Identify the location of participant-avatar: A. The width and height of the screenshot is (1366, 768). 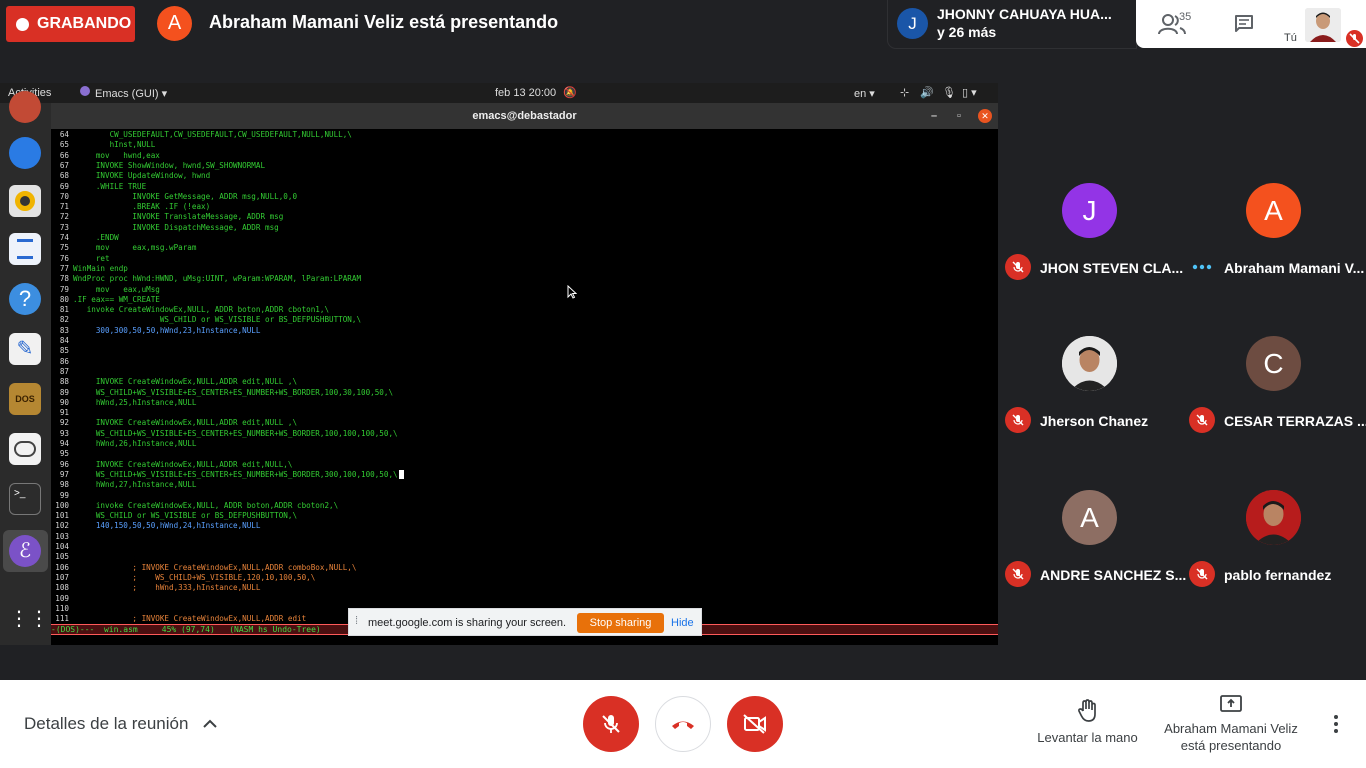
(1273, 210).